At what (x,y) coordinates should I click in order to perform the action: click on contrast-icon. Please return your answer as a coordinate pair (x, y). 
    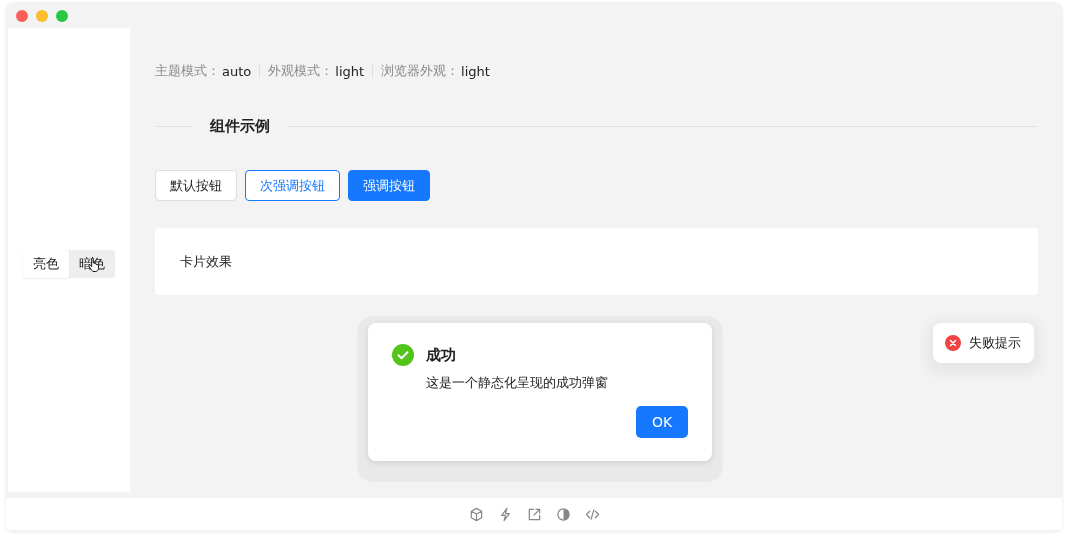
    Looking at the image, I should click on (563, 514).